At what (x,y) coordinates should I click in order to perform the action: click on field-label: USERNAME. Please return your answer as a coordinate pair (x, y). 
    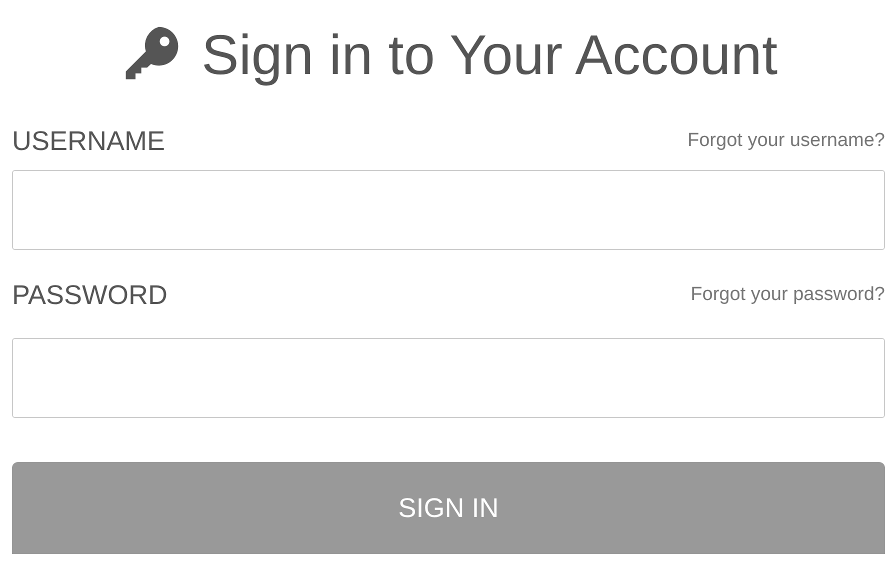
    Looking at the image, I should click on (89, 141).